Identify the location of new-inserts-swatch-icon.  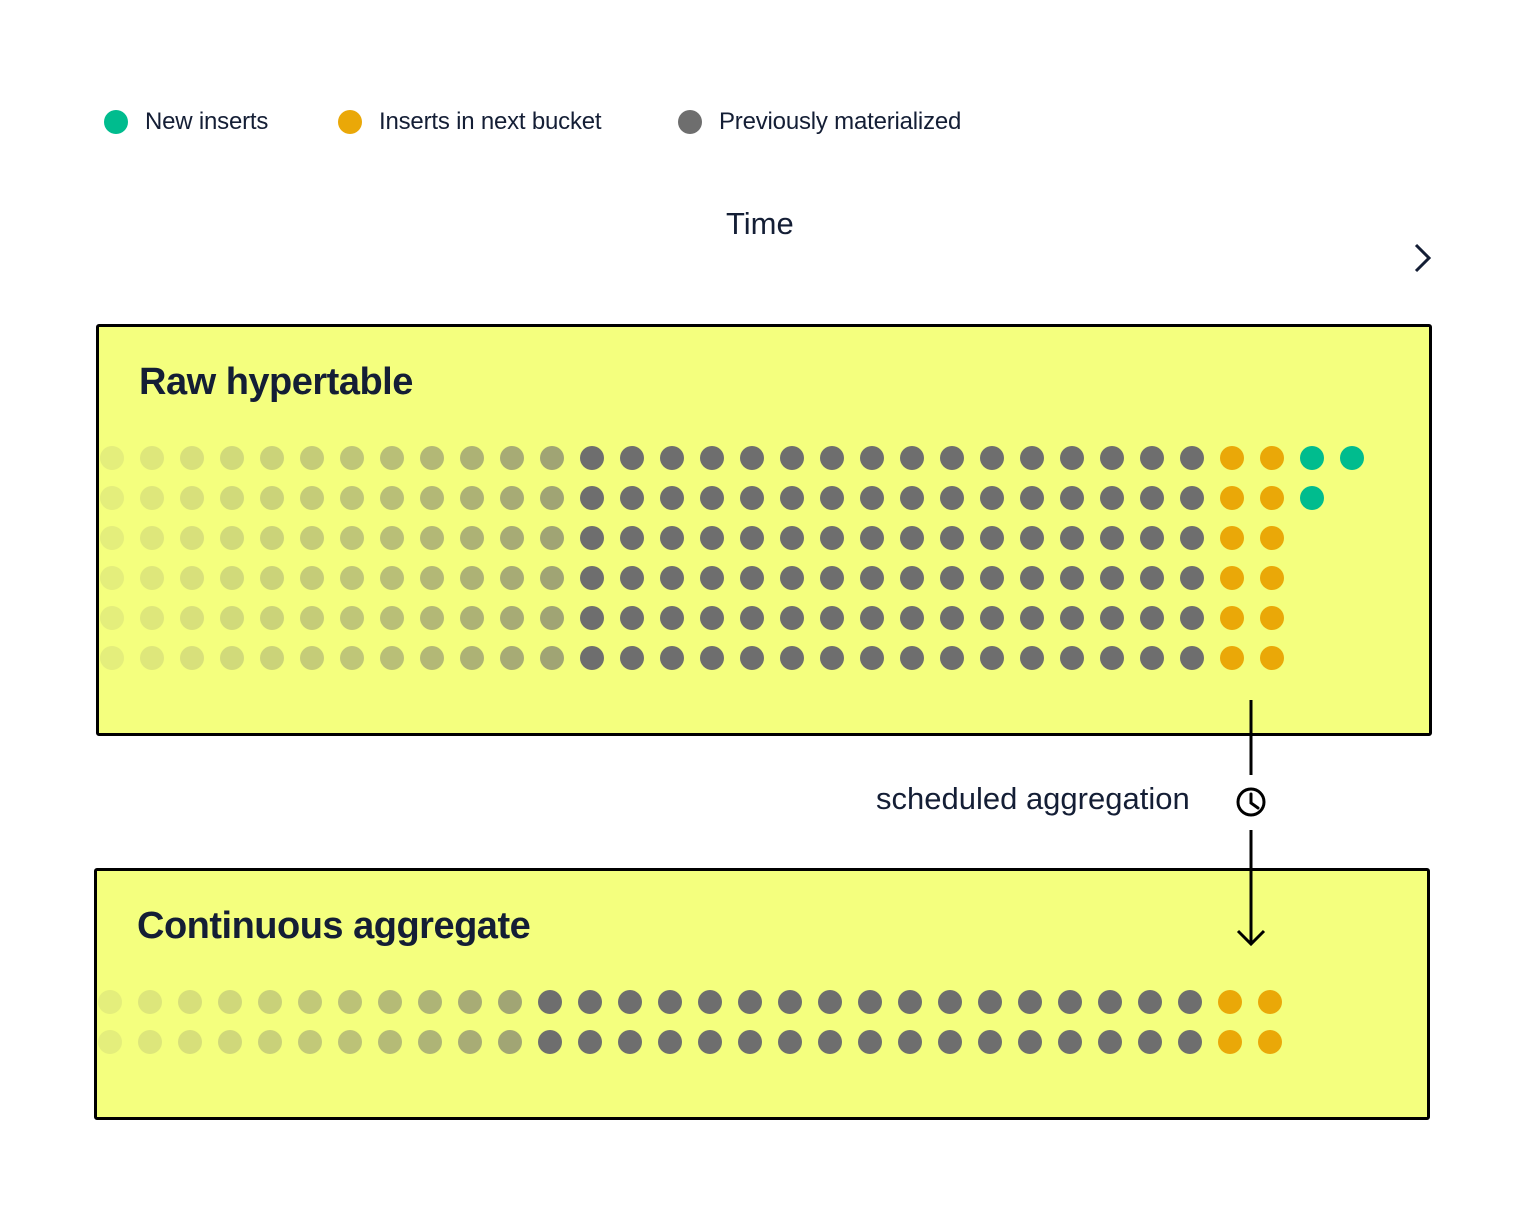
(116, 122).